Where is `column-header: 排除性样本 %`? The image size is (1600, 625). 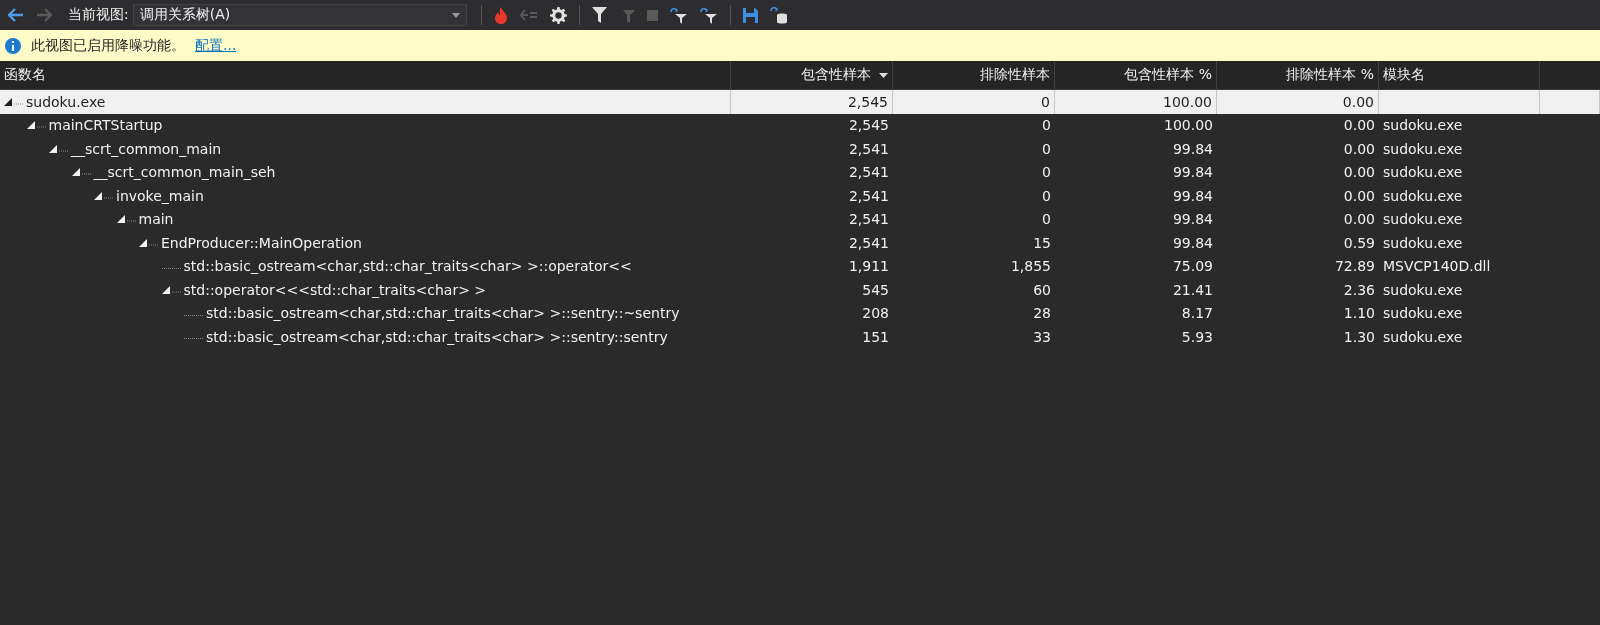
column-header: 排除性样本 % is located at coordinates (1298, 75).